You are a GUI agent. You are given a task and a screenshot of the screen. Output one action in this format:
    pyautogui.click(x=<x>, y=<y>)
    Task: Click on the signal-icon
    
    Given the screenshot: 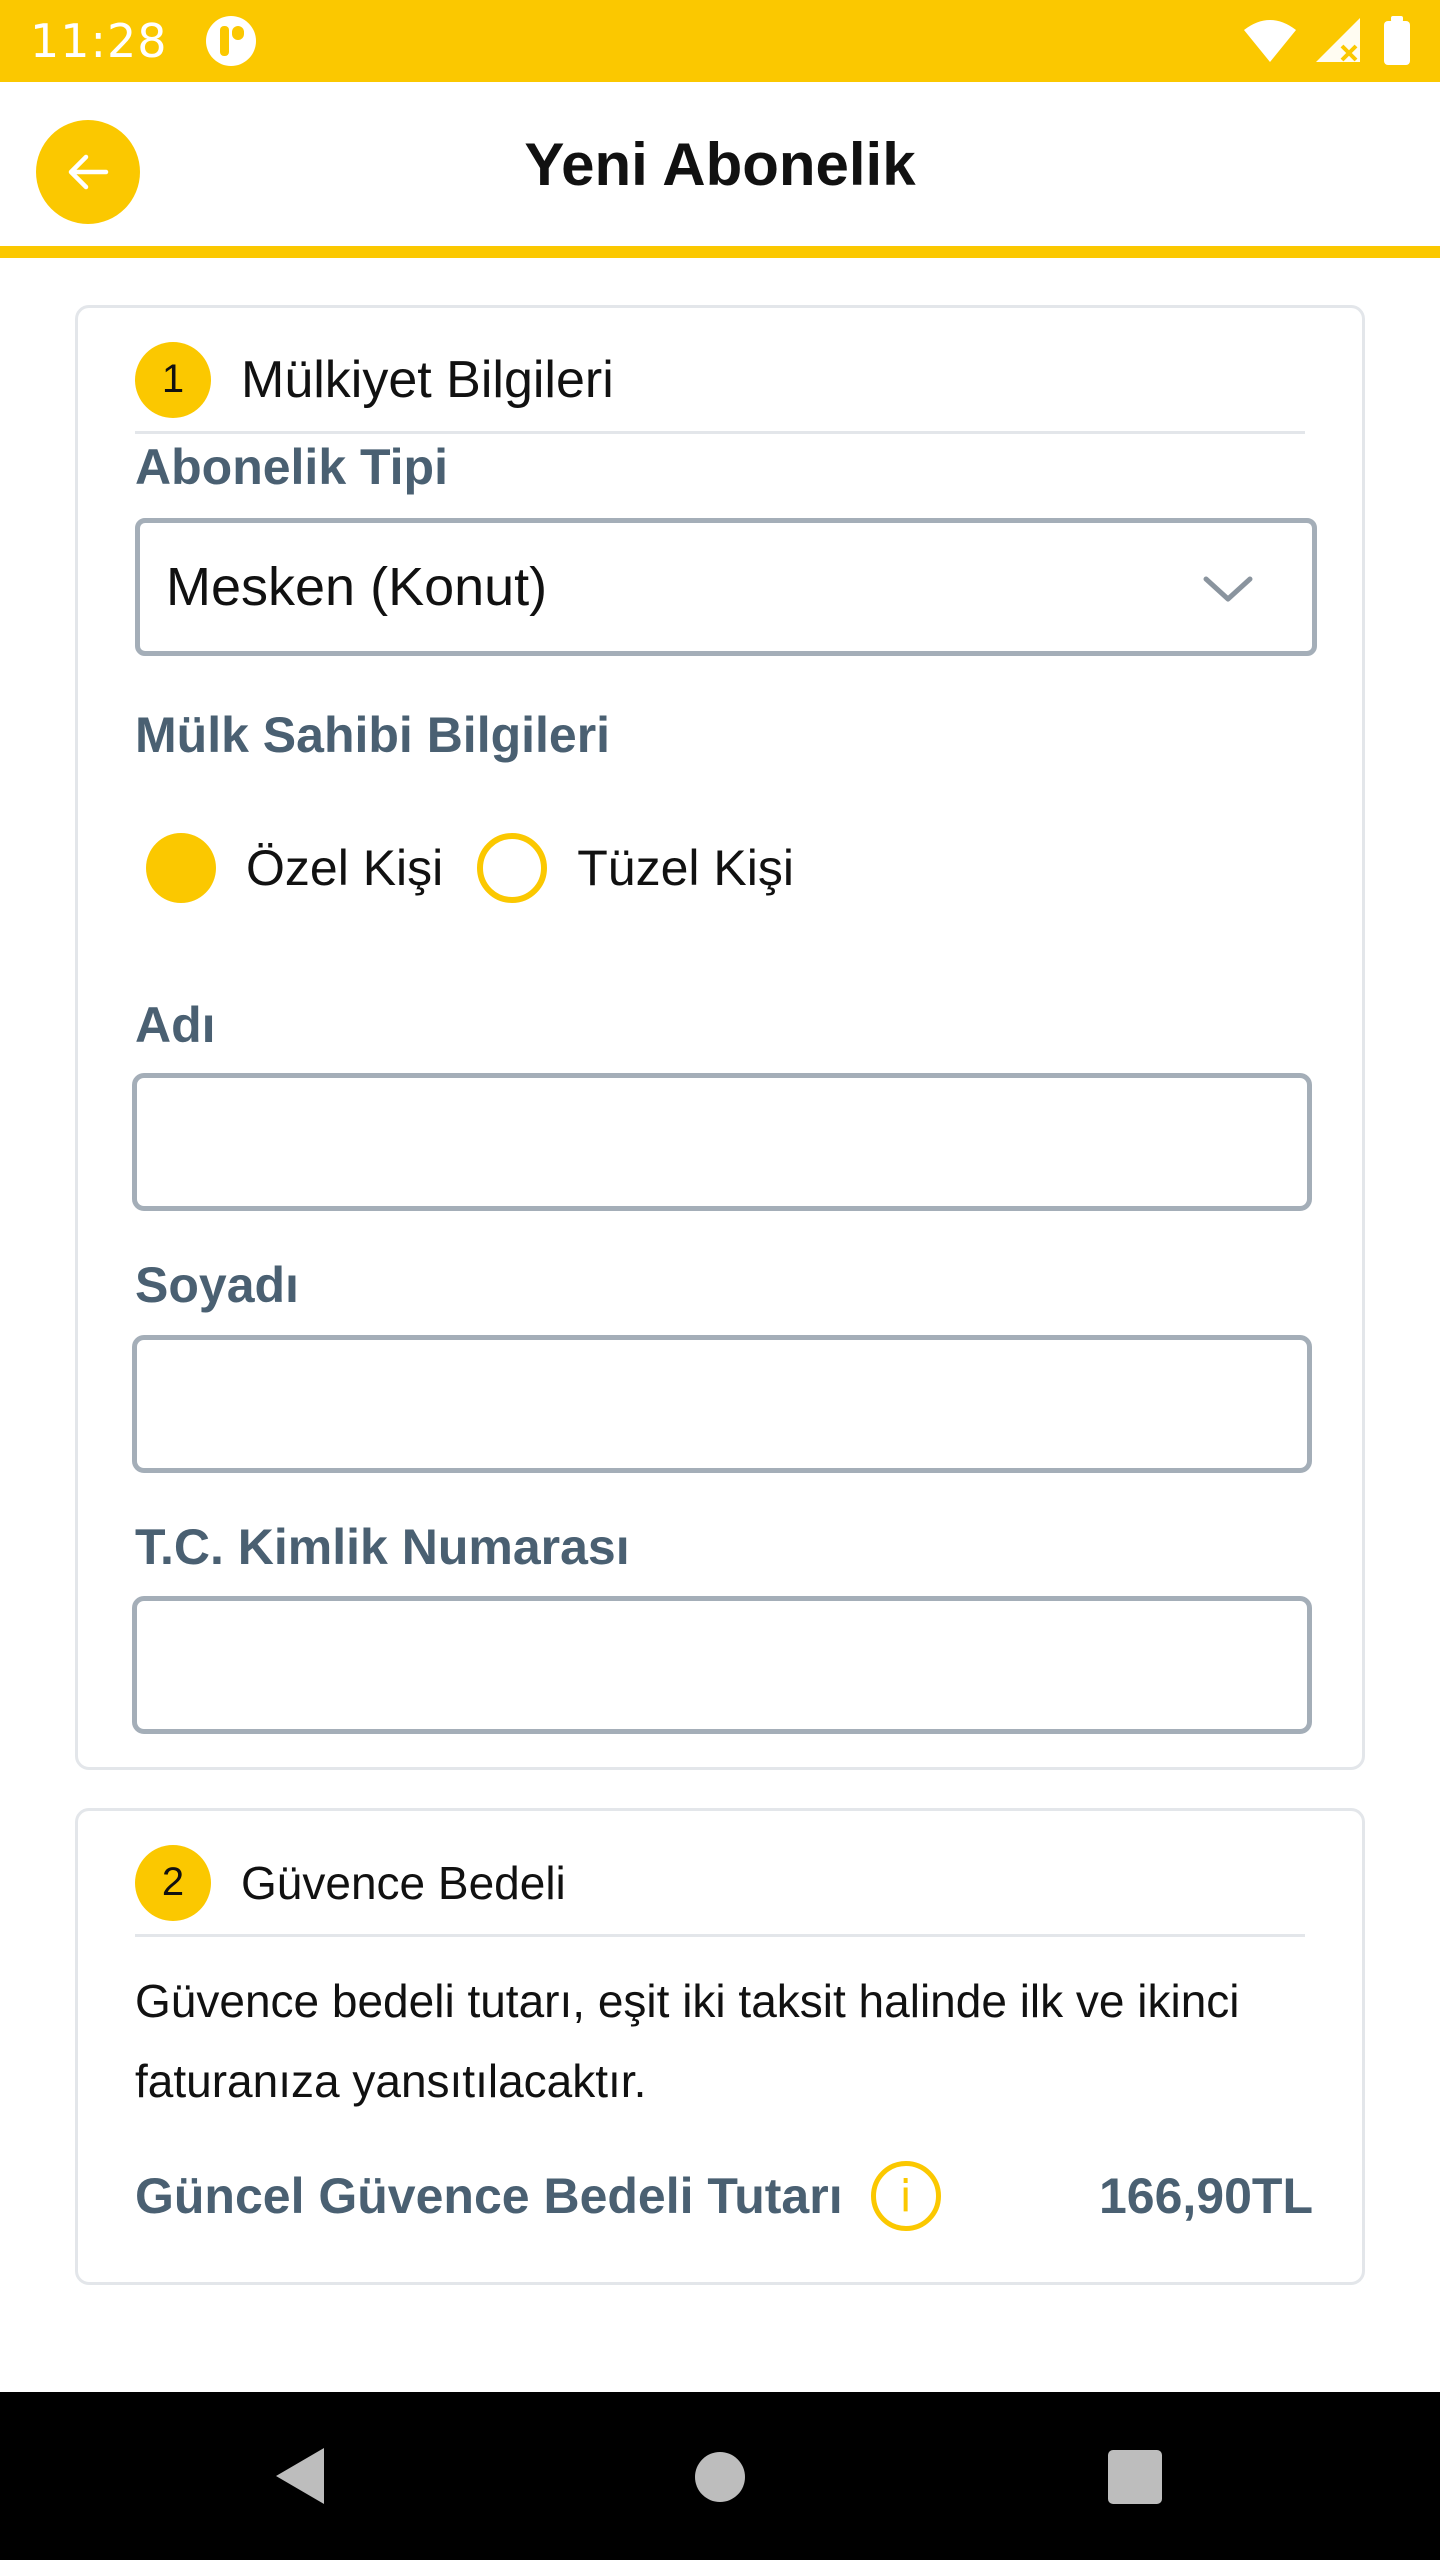 What is the action you would take?
    pyautogui.click(x=1338, y=40)
    